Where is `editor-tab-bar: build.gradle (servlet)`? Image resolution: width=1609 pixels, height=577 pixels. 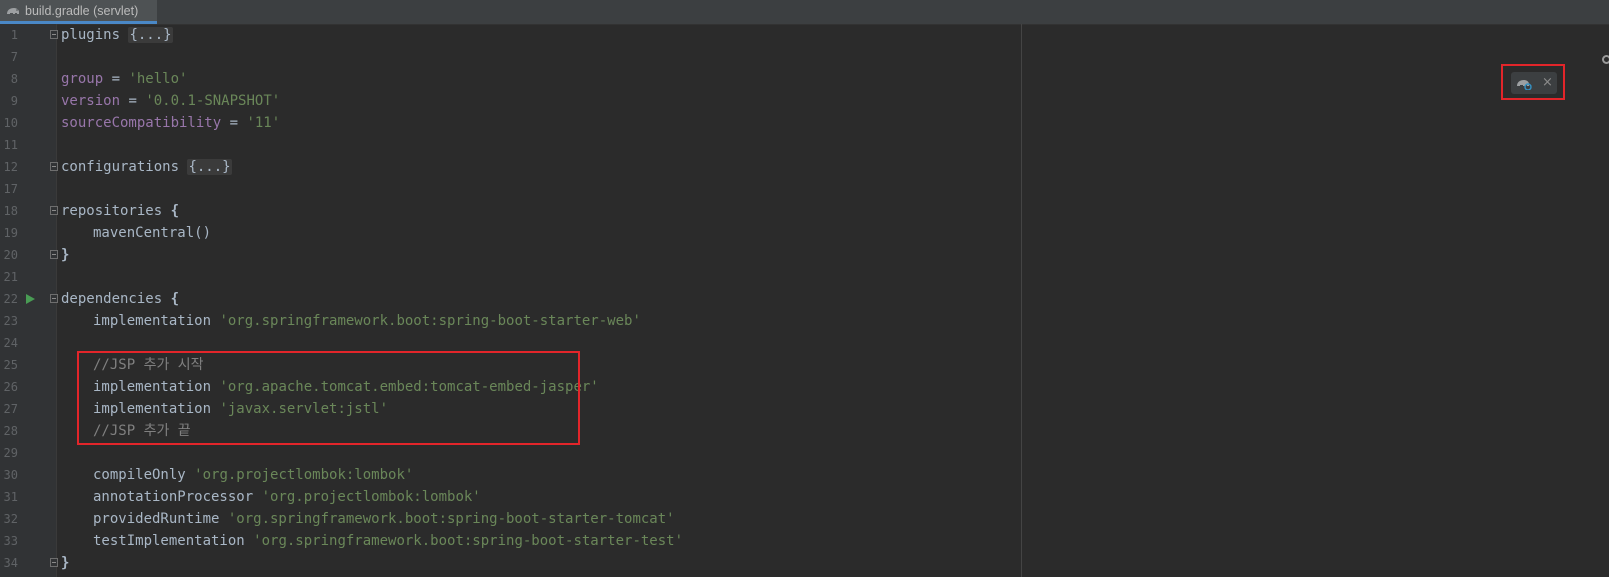
editor-tab-bar: build.gradle (servlet) is located at coordinates (804, 12).